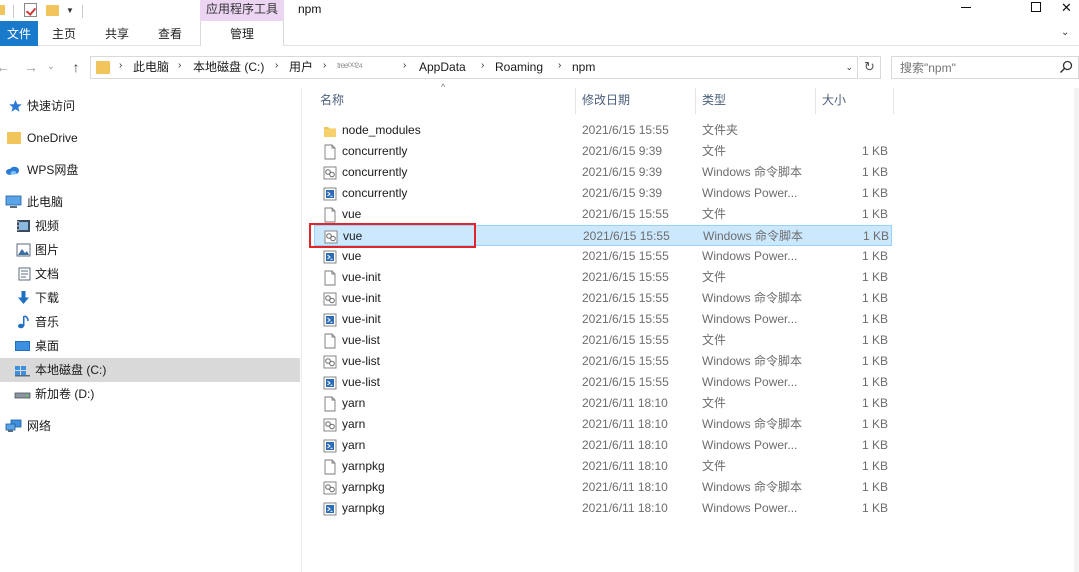  I want to click on column-header-size: 大小, so click(855, 101).